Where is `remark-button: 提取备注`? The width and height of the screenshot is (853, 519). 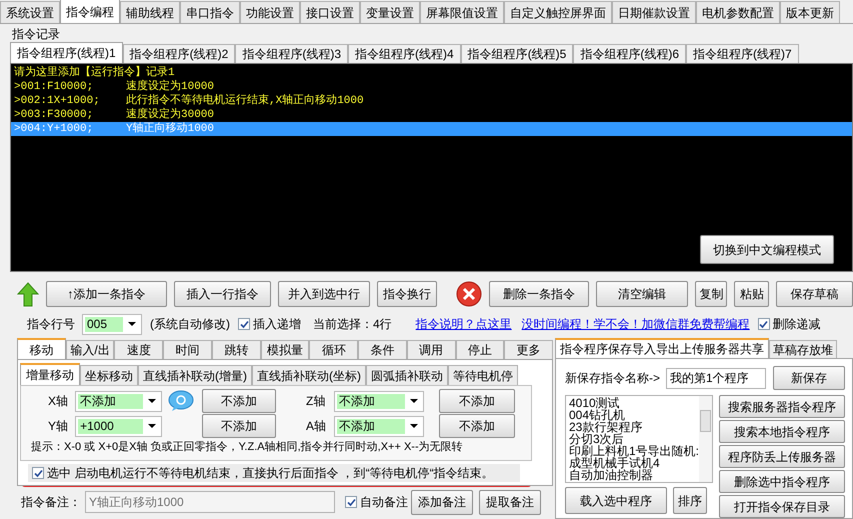
remark-button: 提取备注 is located at coordinates (510, 502).